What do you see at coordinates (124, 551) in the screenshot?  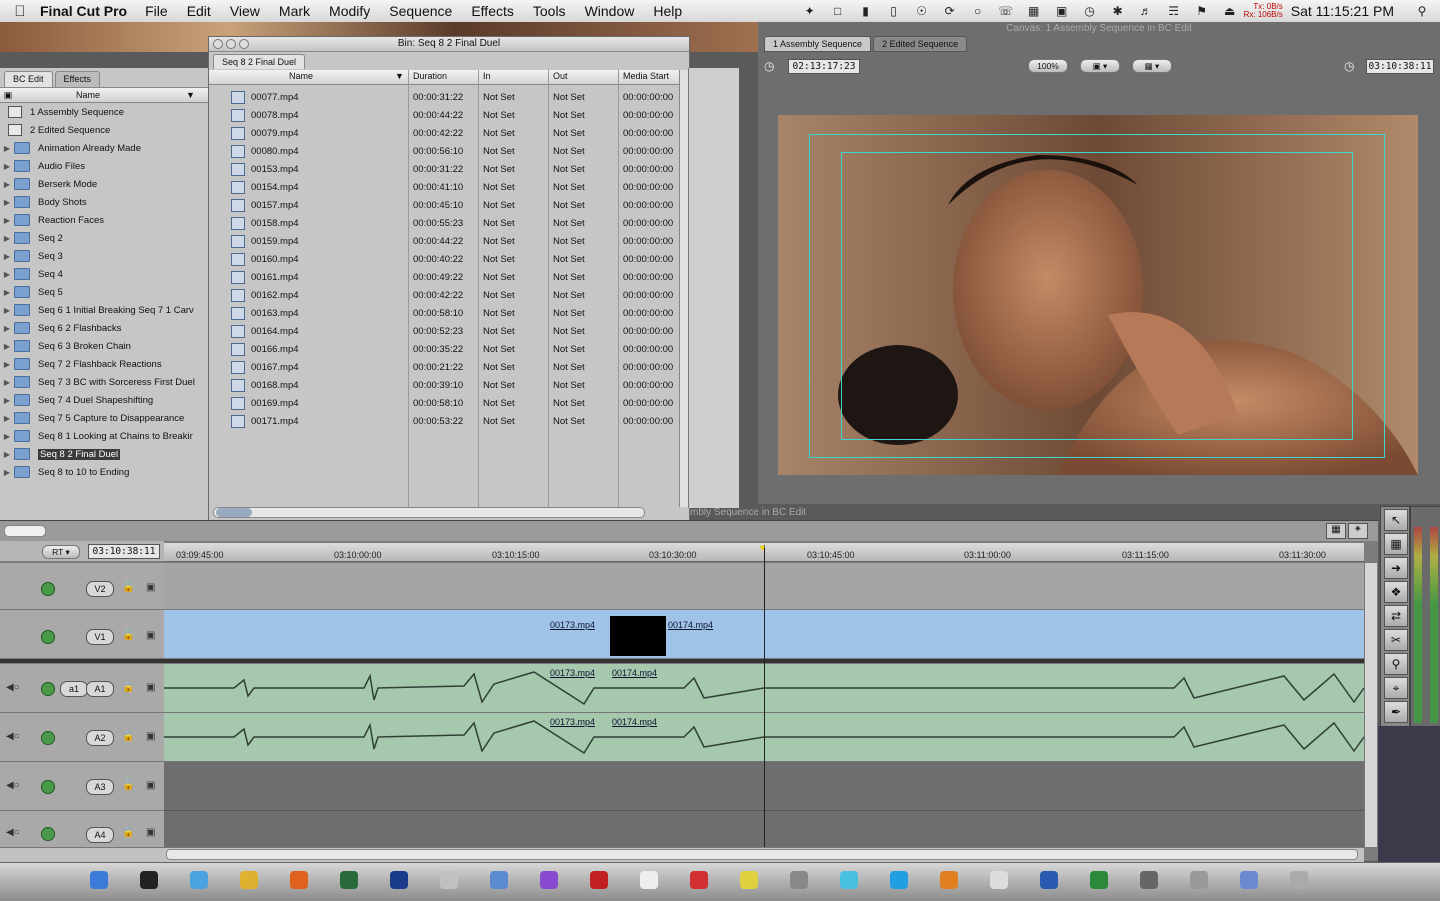 I see `timeline-timecode: 03:10:38:11` at bounding box center [124, 551].